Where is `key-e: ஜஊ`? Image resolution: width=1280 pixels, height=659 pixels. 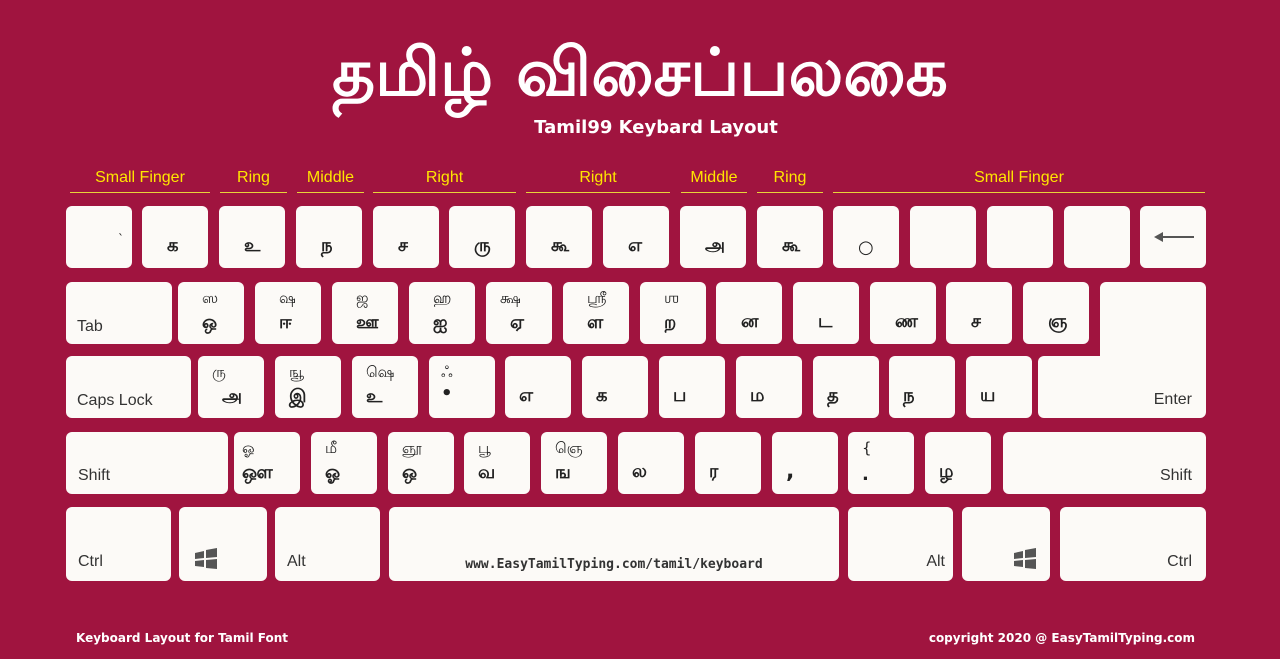
key-e: ஜஊ is located at coordinates (365, 313).